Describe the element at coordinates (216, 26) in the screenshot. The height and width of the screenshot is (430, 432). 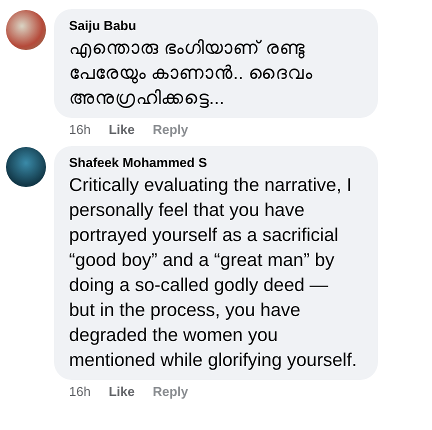
I see `author-name: Saiju Babu` at that location.